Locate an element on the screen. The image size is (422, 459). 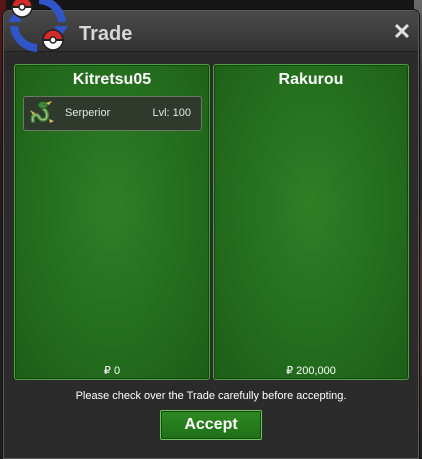
partner-money-offer: ₽ 200,000 is located at coordinates (311, 371).